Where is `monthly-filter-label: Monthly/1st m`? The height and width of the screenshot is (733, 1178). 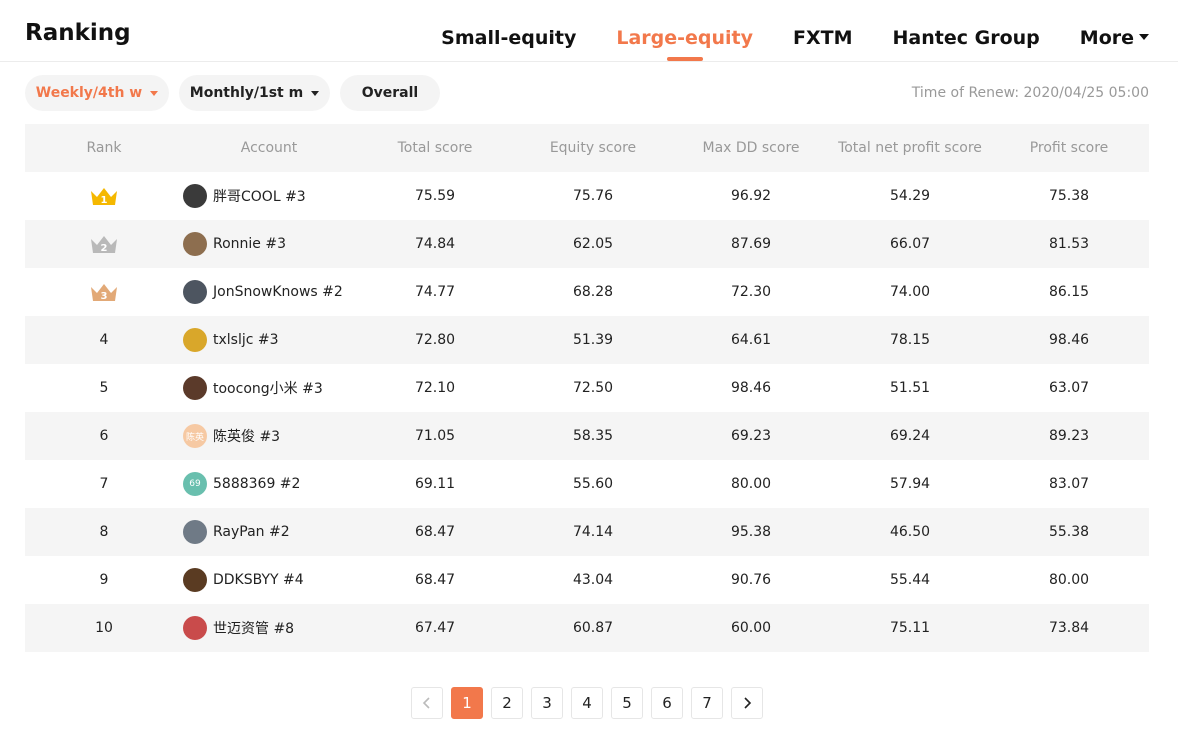
monthly-filter-label: Monthly/1st m is located at coordinates (246, 93).